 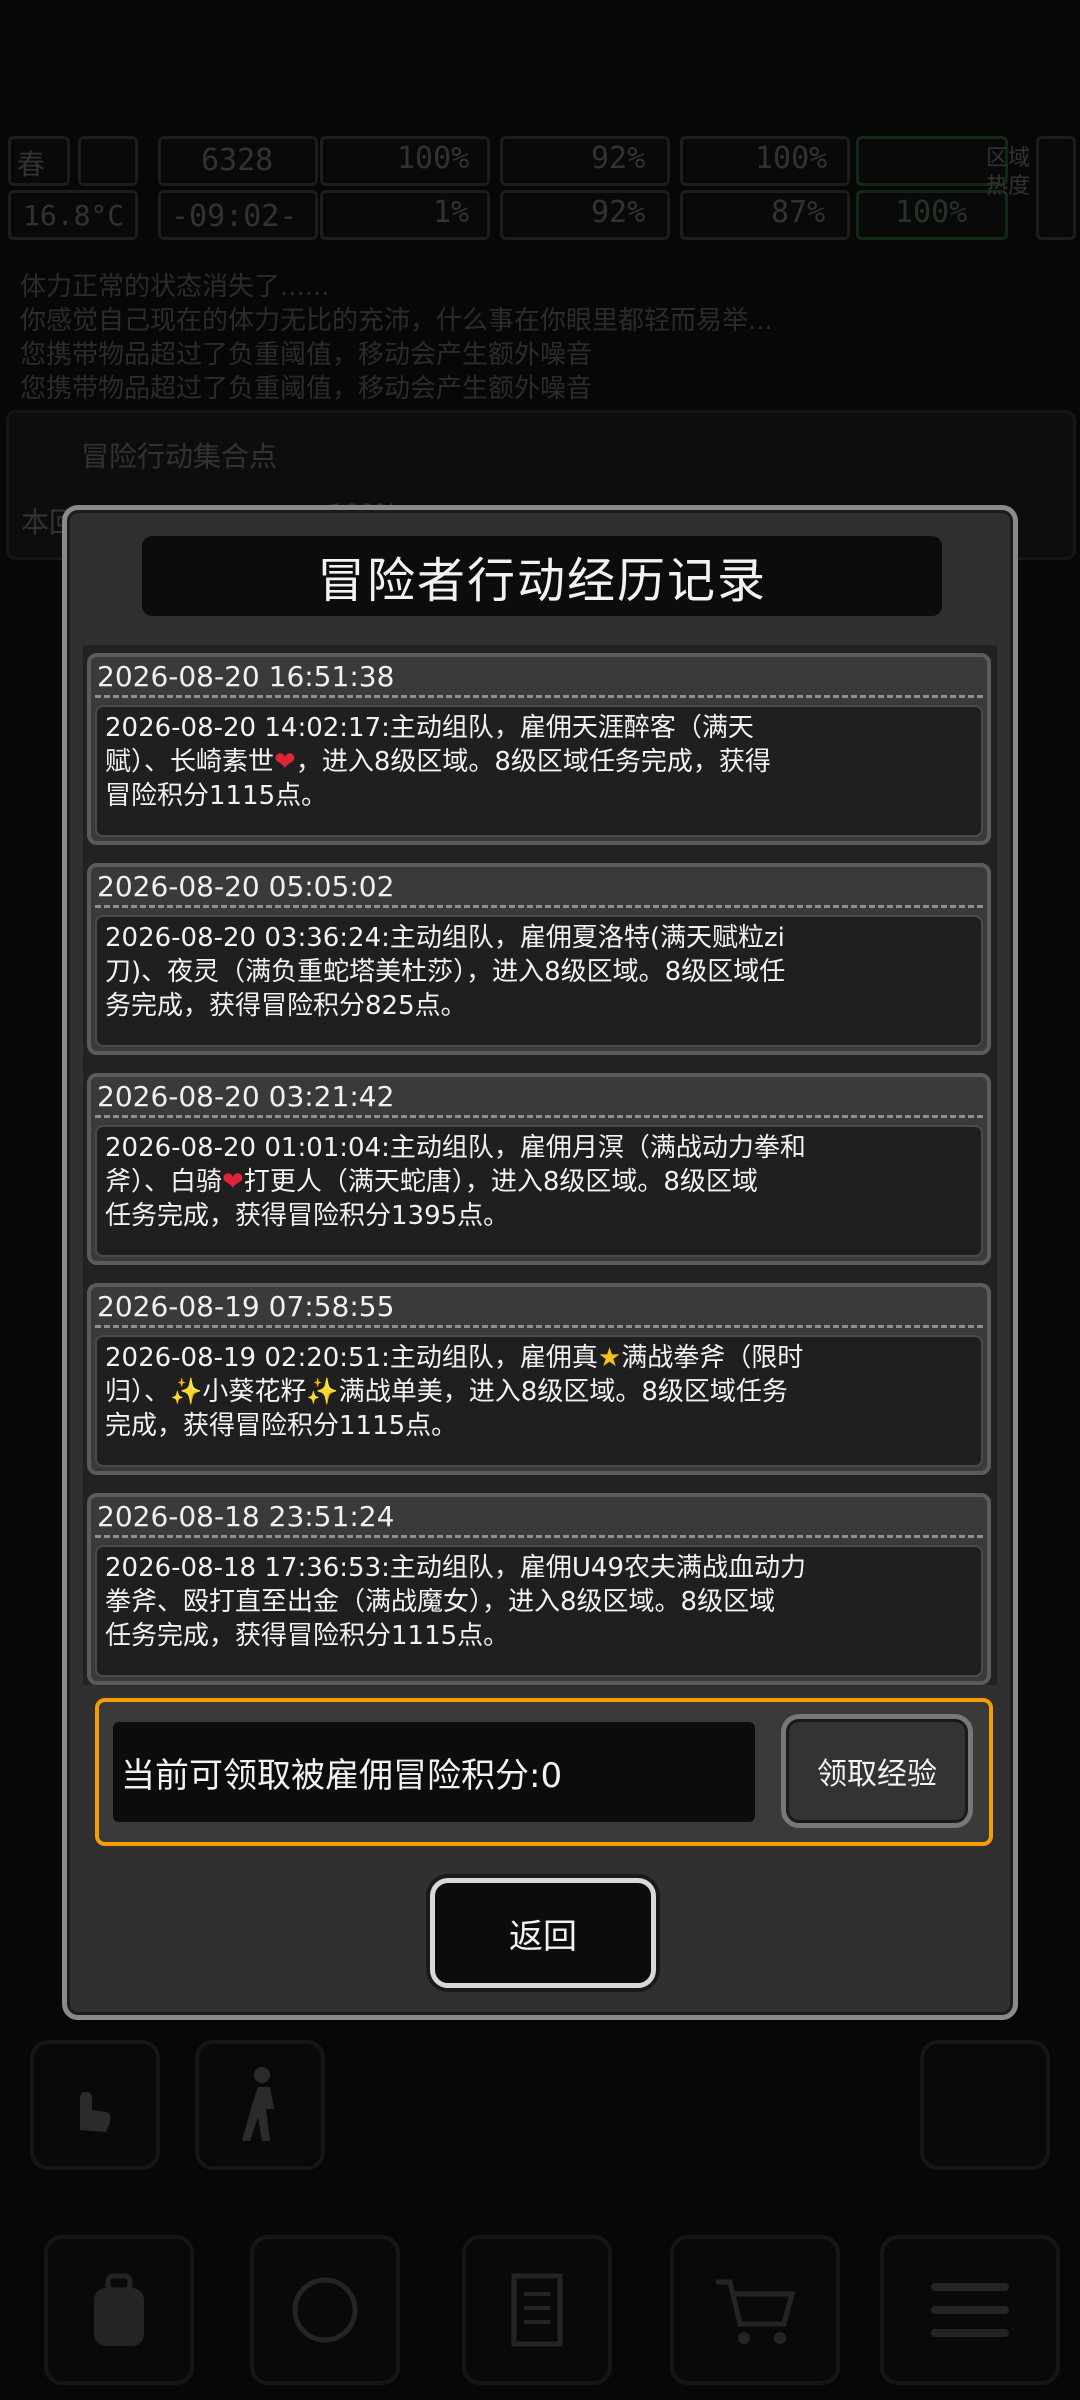 What do you see at coordinates (543, 1933) in the screenshot?
I see `back-button: 返回` at bounding box center [543, 1933].